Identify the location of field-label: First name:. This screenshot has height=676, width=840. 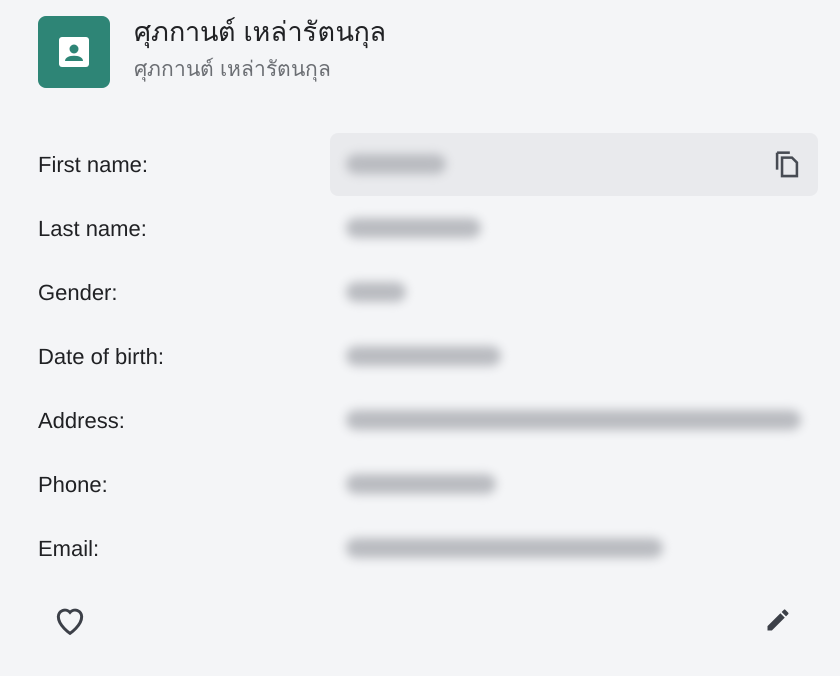
(94, 164).